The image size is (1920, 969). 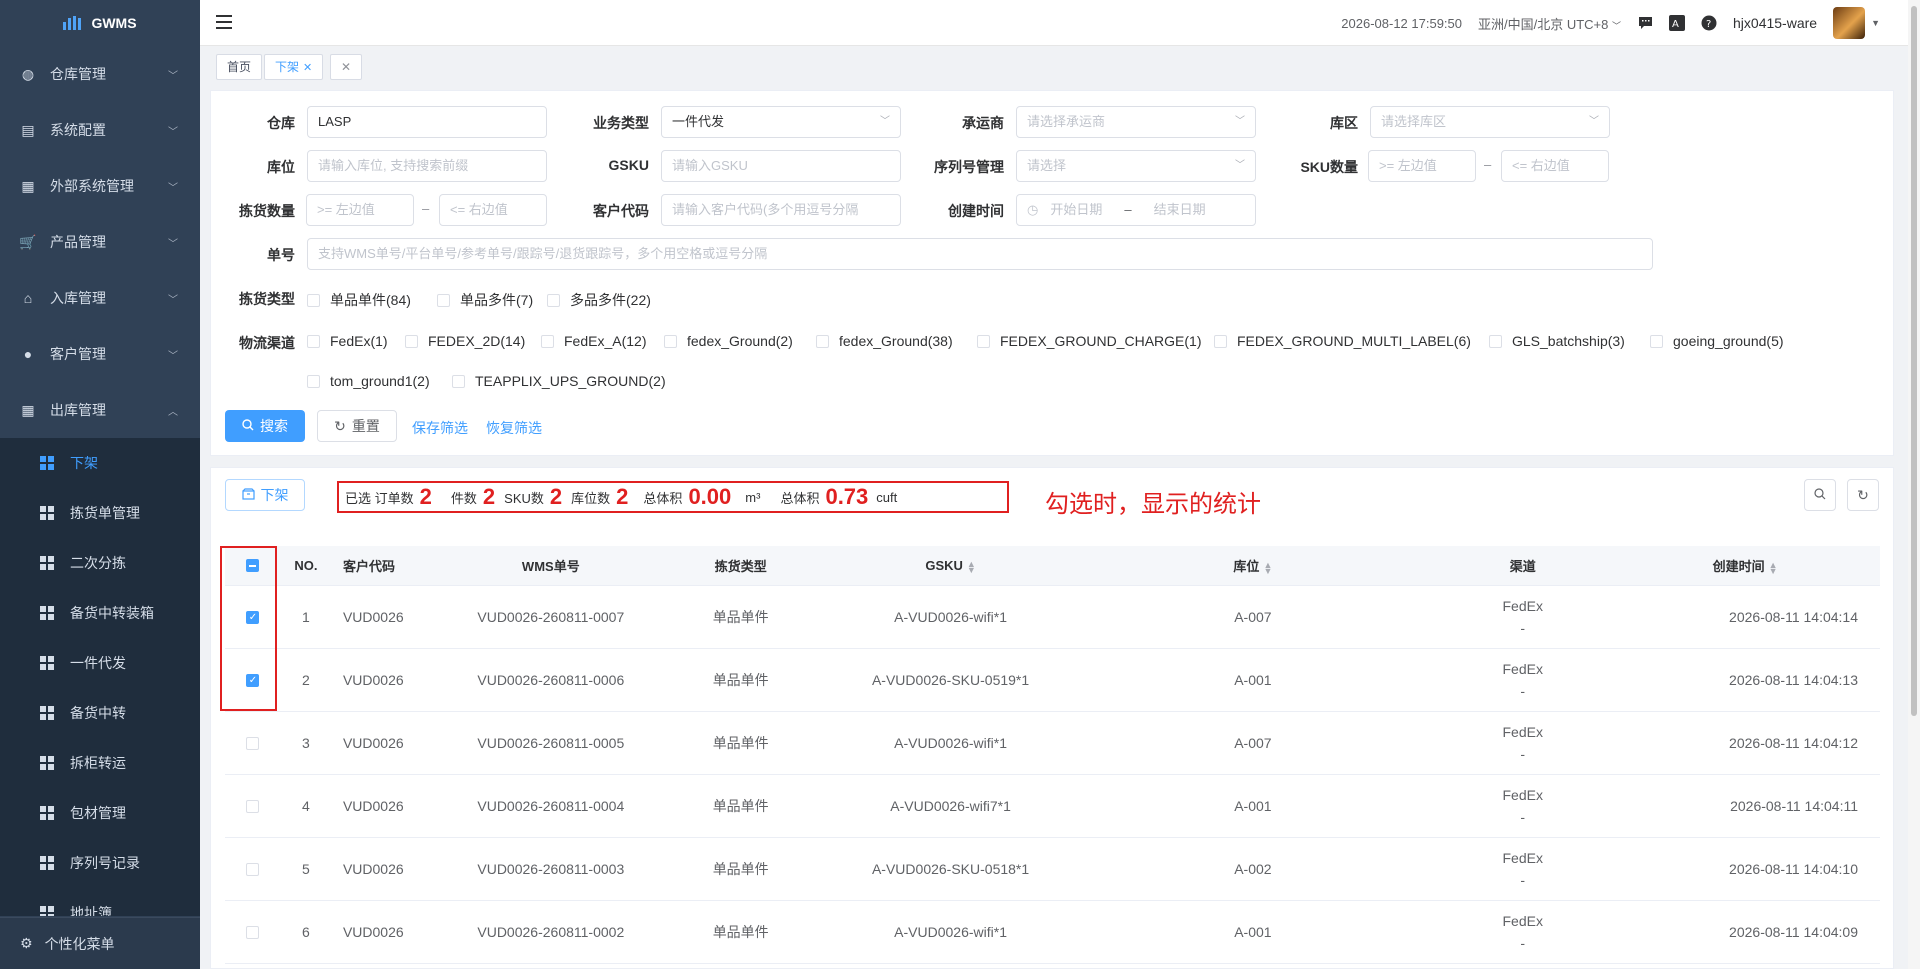 I want to click on search-button: 搜索, so click(x=265, y=426).